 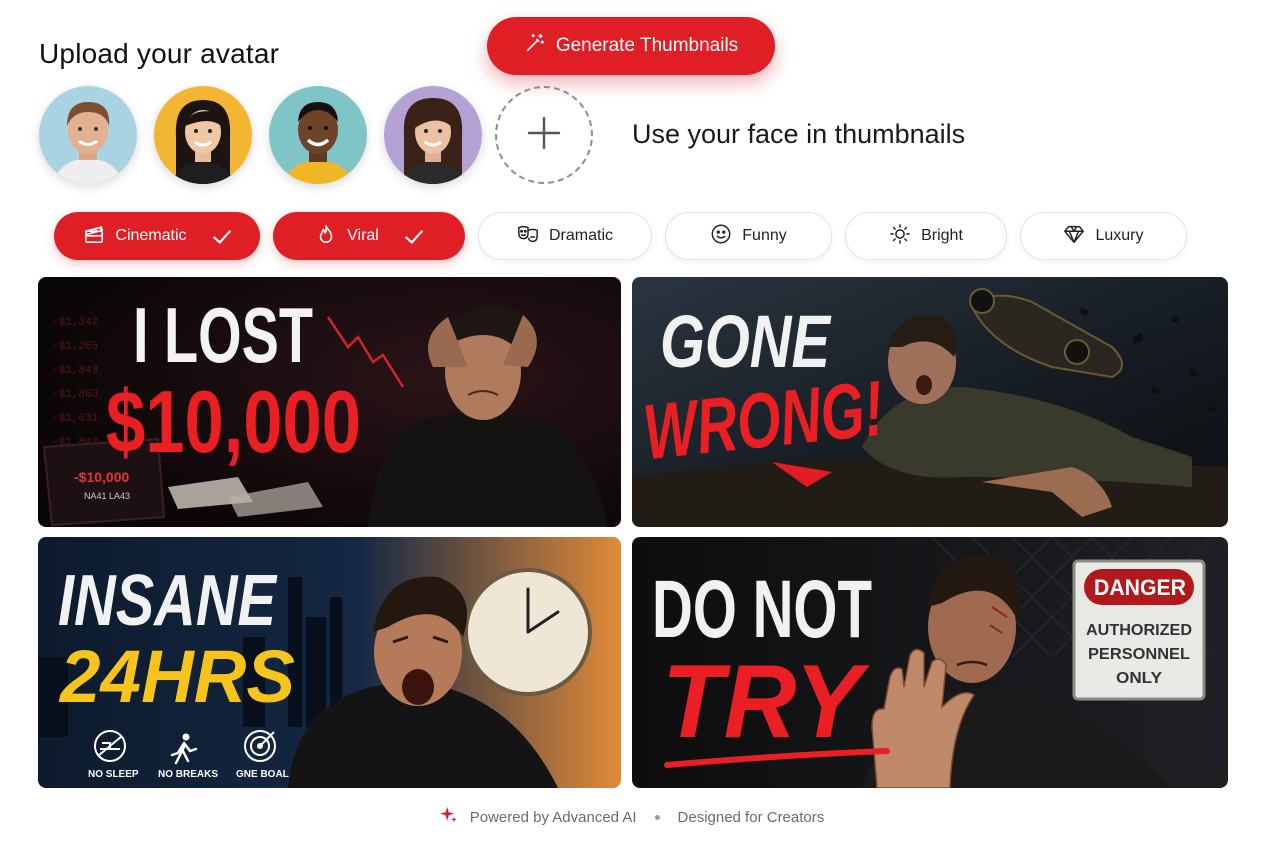 I want to click on avatar-tagline: Use your face in thumbnails, so click(x=799, y=134).